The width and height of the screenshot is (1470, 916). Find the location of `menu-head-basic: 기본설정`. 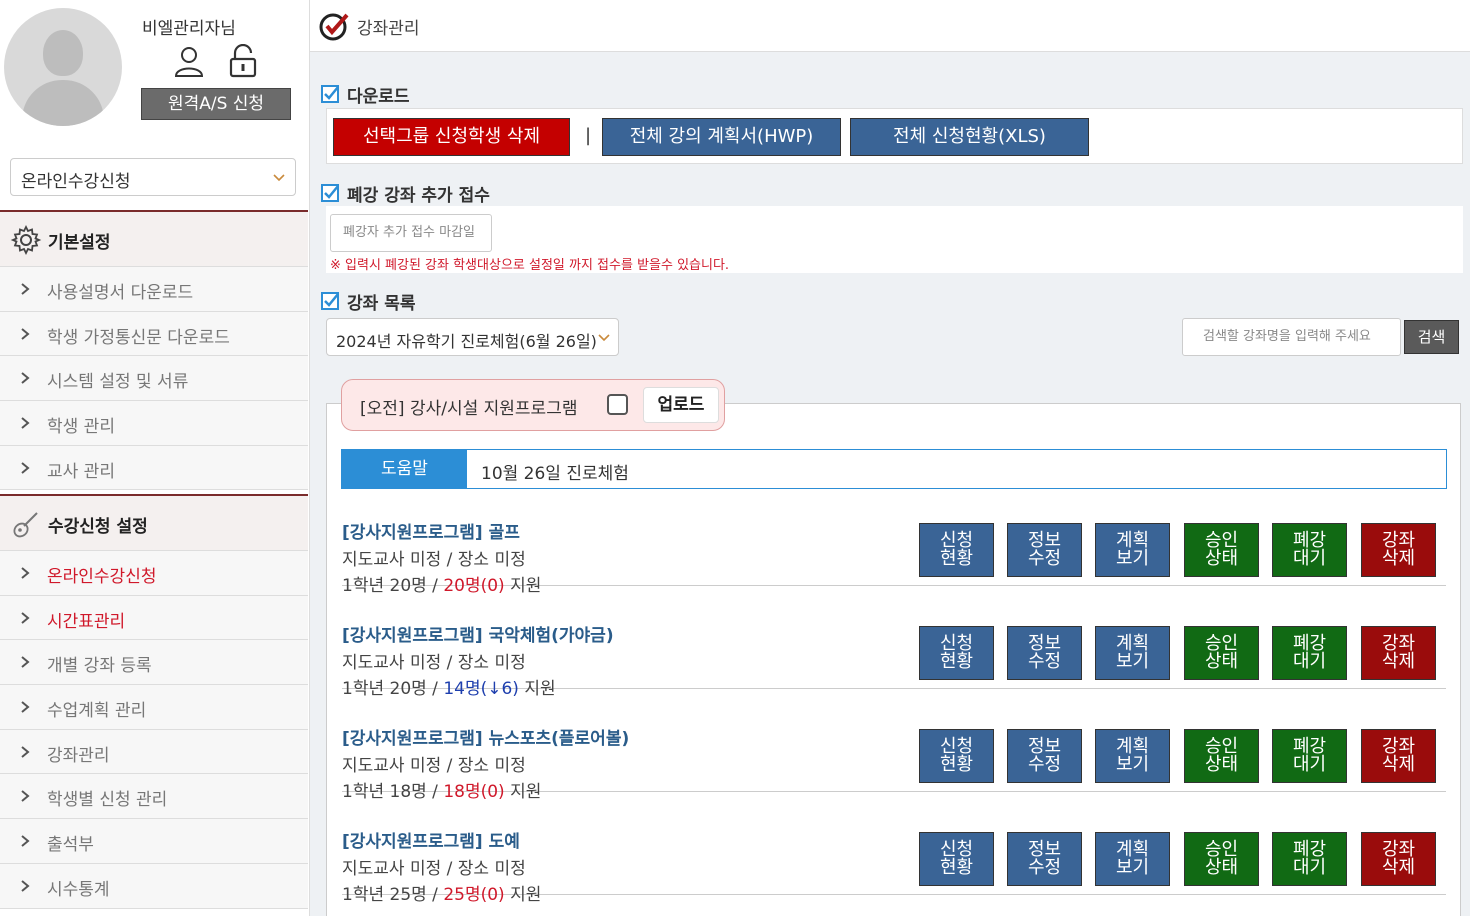

menu-head-basic: 기본설정 is located at coordinates (154, 238).